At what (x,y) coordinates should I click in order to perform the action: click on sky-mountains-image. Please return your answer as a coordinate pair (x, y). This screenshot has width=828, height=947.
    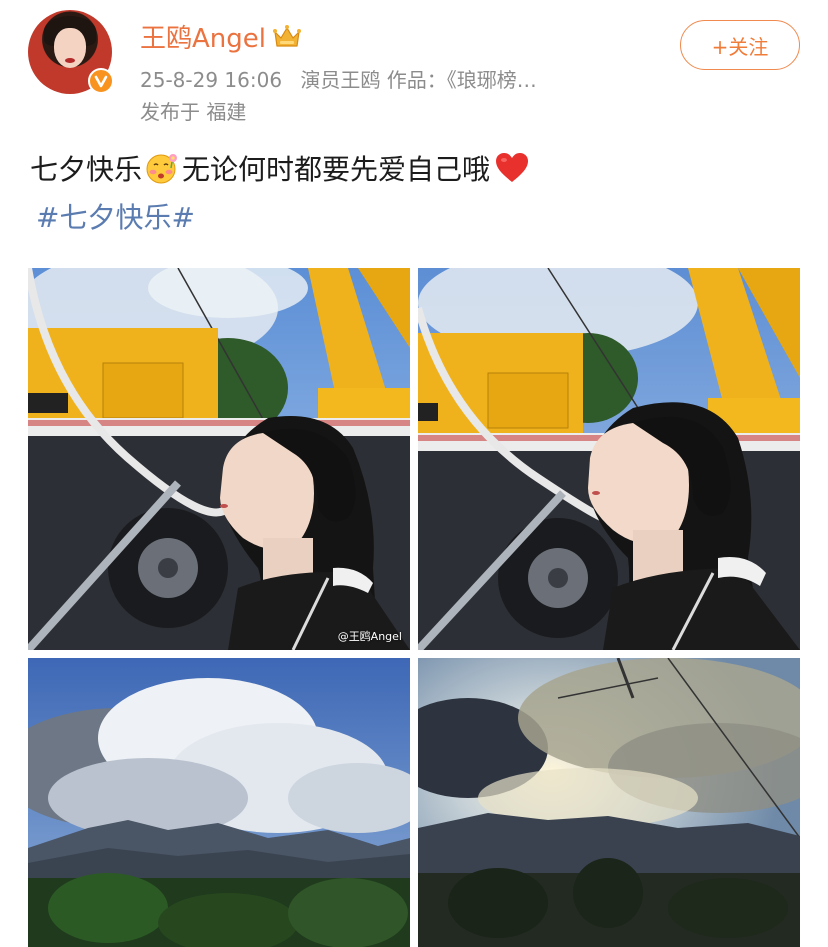
    Looking at the image, I should click on (219, 802).